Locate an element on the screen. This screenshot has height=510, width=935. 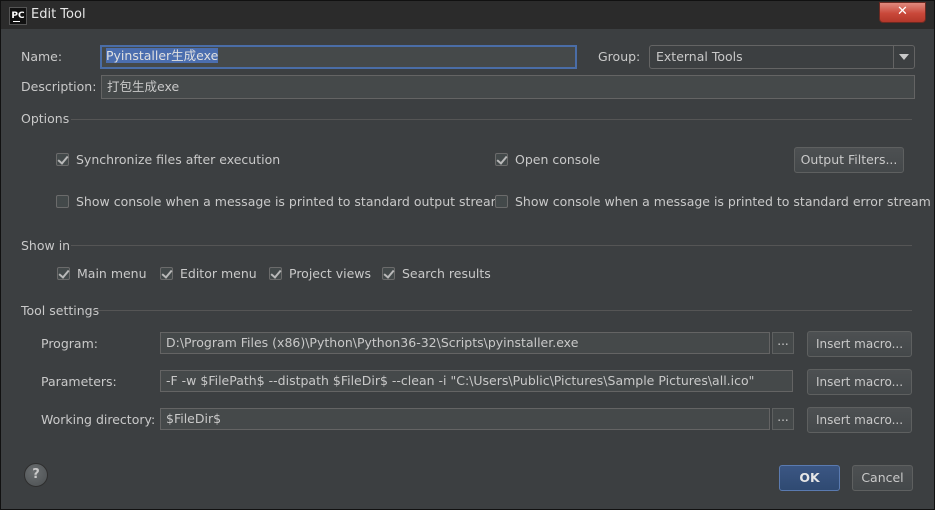
main-menu-checkbox is located at coordinates (63, 273).